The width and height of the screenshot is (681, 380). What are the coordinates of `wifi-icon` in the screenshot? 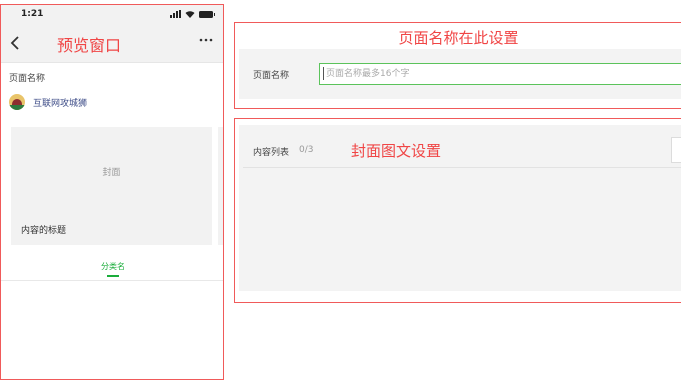 It's located at (190, 14).